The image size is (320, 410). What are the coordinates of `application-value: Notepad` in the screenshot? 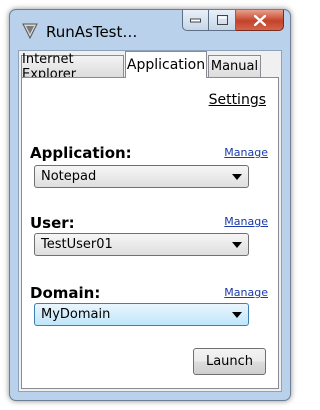 It's located at (69, 176).